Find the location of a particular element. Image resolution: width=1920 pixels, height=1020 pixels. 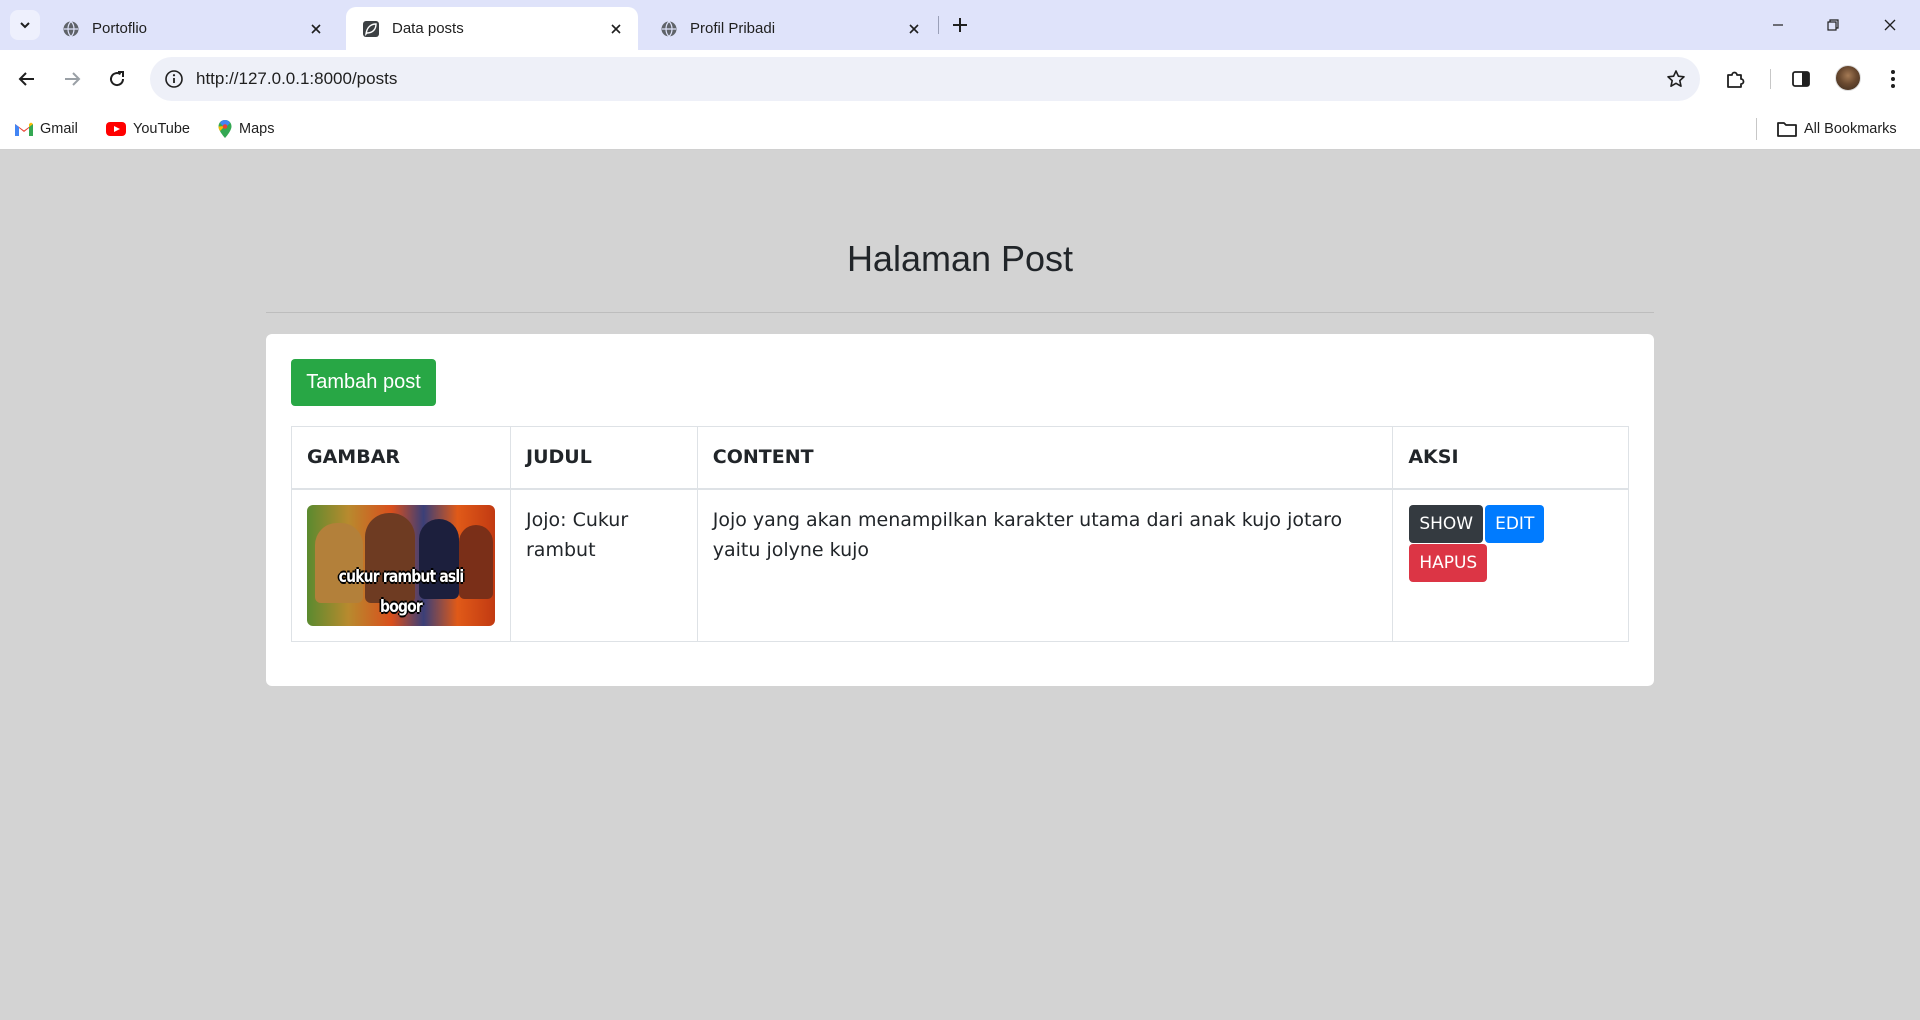

thumbnail-caption: cukur rambut asli bogor is located at coordinates (401, 591).